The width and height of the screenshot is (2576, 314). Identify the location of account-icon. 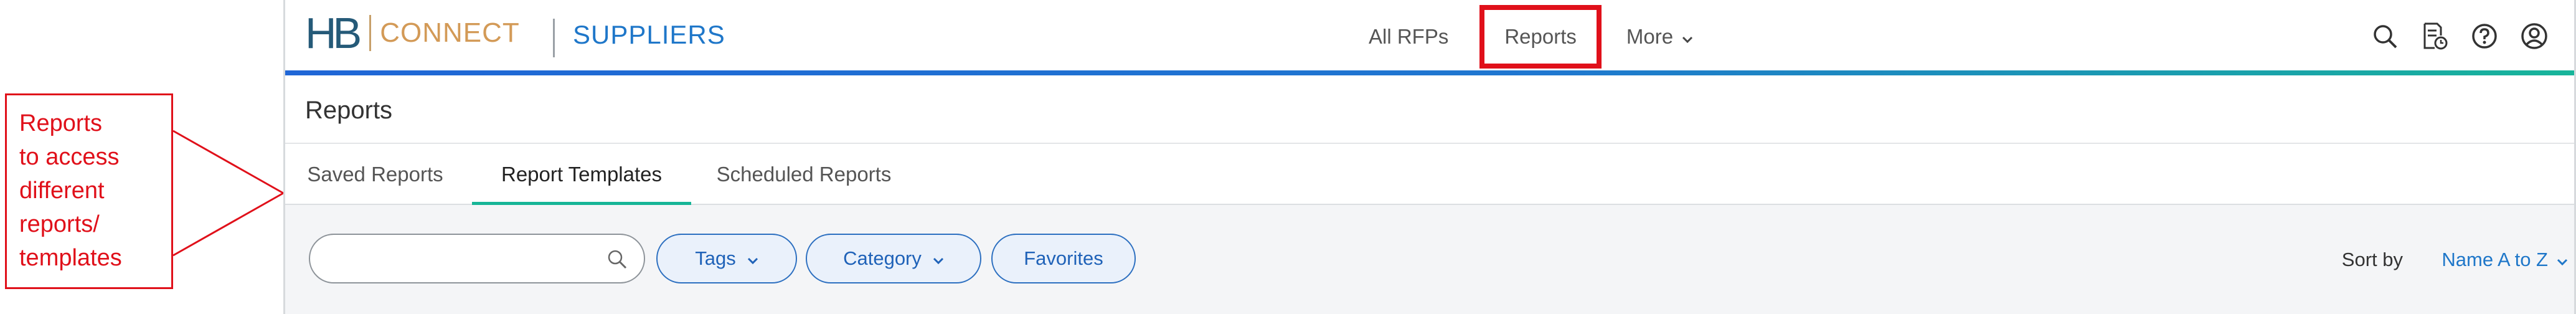
(2534, 36).